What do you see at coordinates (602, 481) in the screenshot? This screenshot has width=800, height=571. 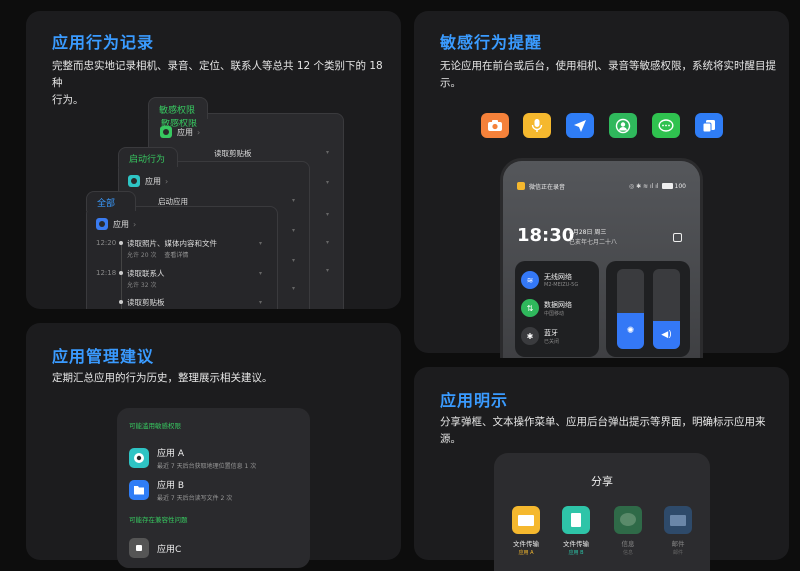 I see `share-title: 分享` at bounding box center [602, 481].